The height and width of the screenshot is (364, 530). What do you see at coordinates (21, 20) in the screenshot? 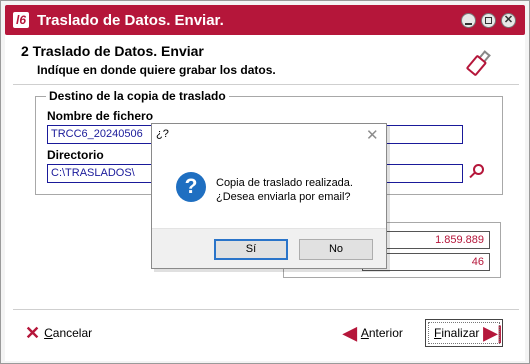
I see `app-logo-icon: l6` at bounding box center [21, 20].